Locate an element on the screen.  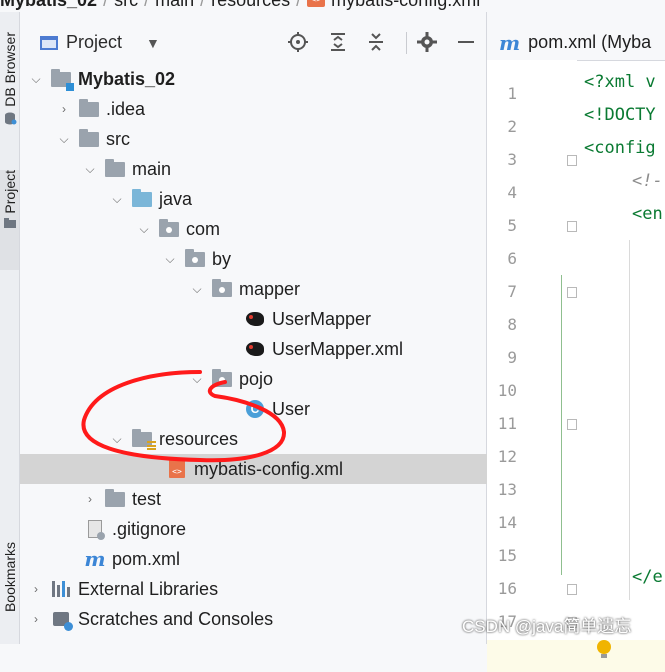
red-circle-annotation is located at coordinates (184, 416).